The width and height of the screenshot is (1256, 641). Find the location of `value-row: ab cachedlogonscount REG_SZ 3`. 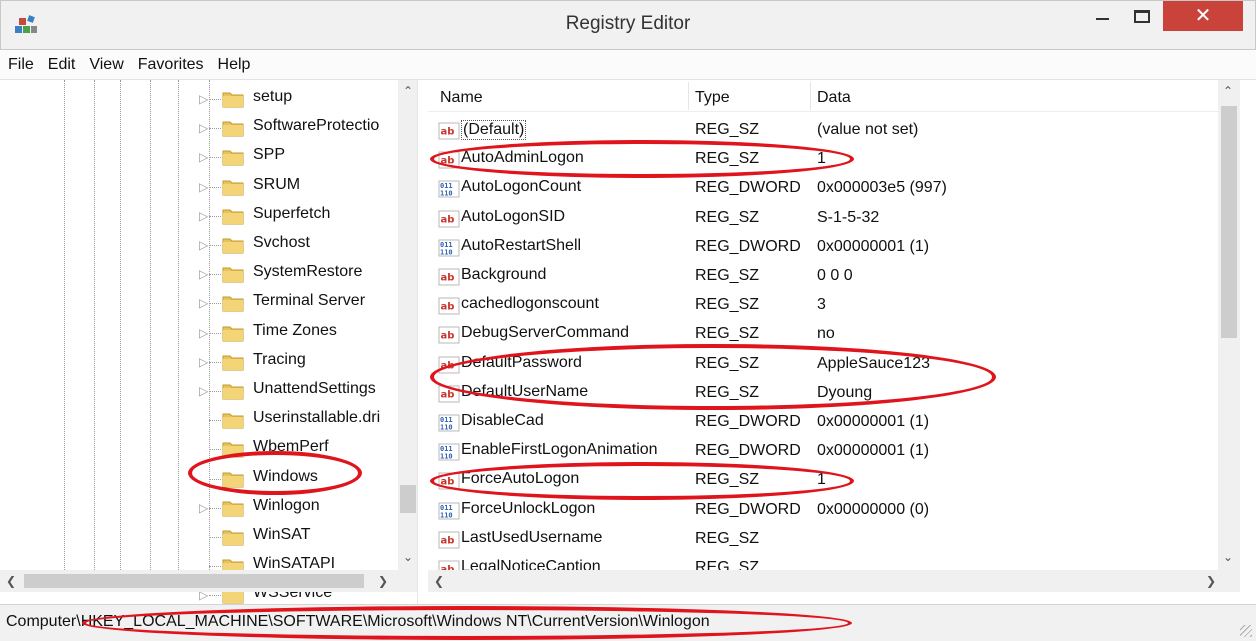

value-row: ab cachedlogonscount REG_SZ 3 is located at coordinates (823, 305).